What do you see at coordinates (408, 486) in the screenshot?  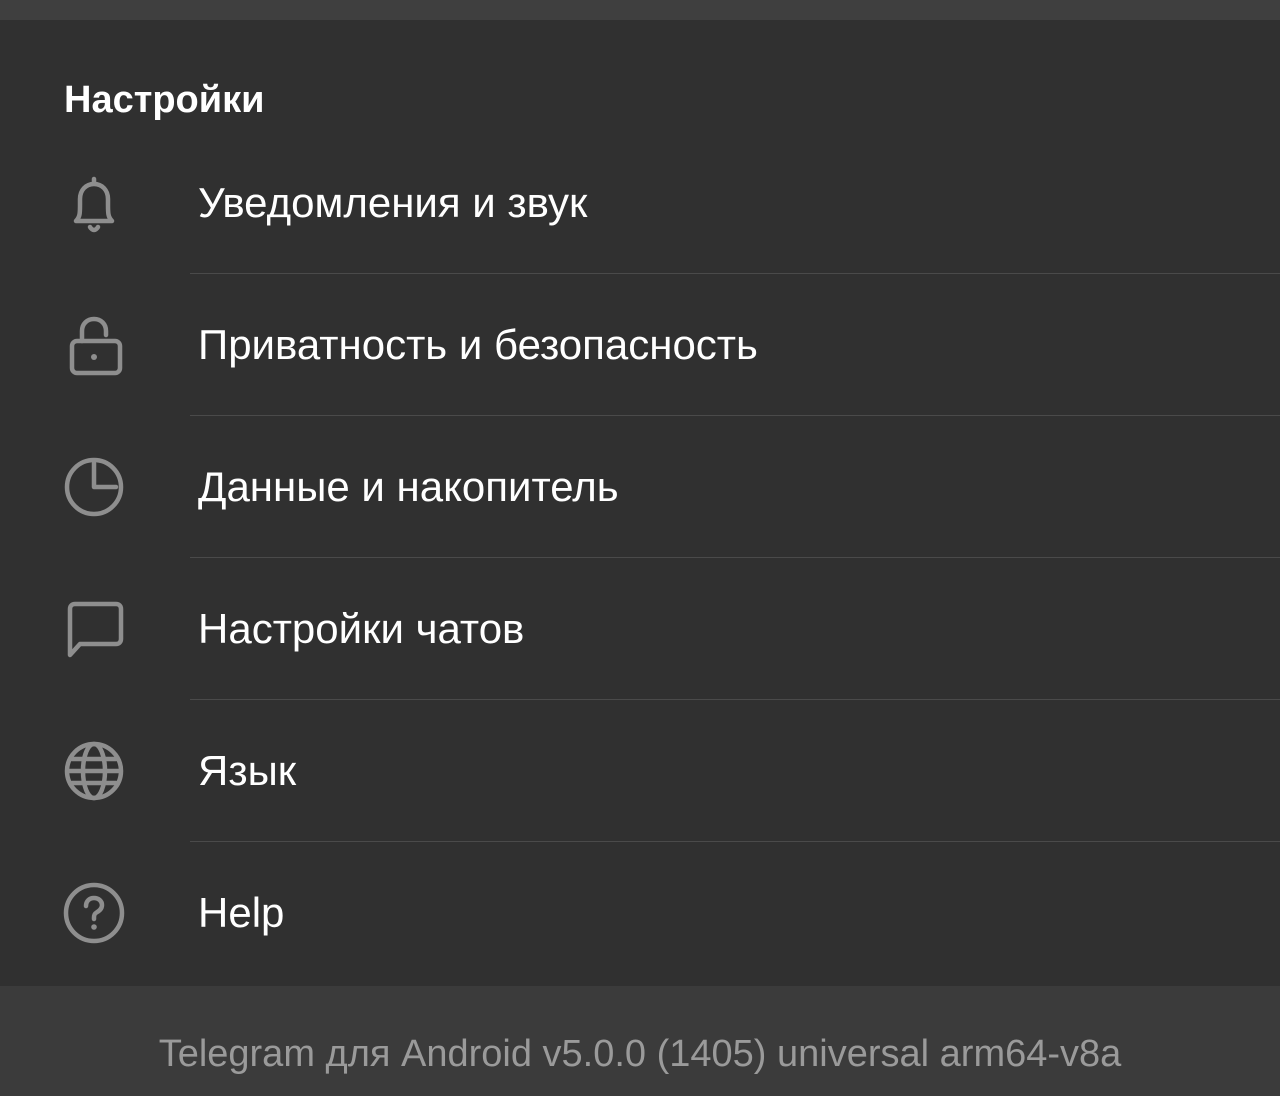 I see `settings-item-label: Данные и накопитель` at bounding box center [408, 486].